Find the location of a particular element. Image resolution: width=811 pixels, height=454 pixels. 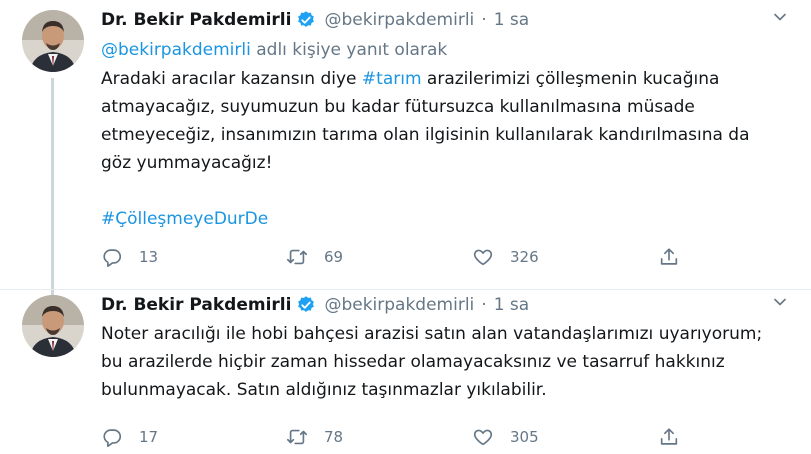

tweet-actions: 17 78 305 is located at coordinates (401, 437).